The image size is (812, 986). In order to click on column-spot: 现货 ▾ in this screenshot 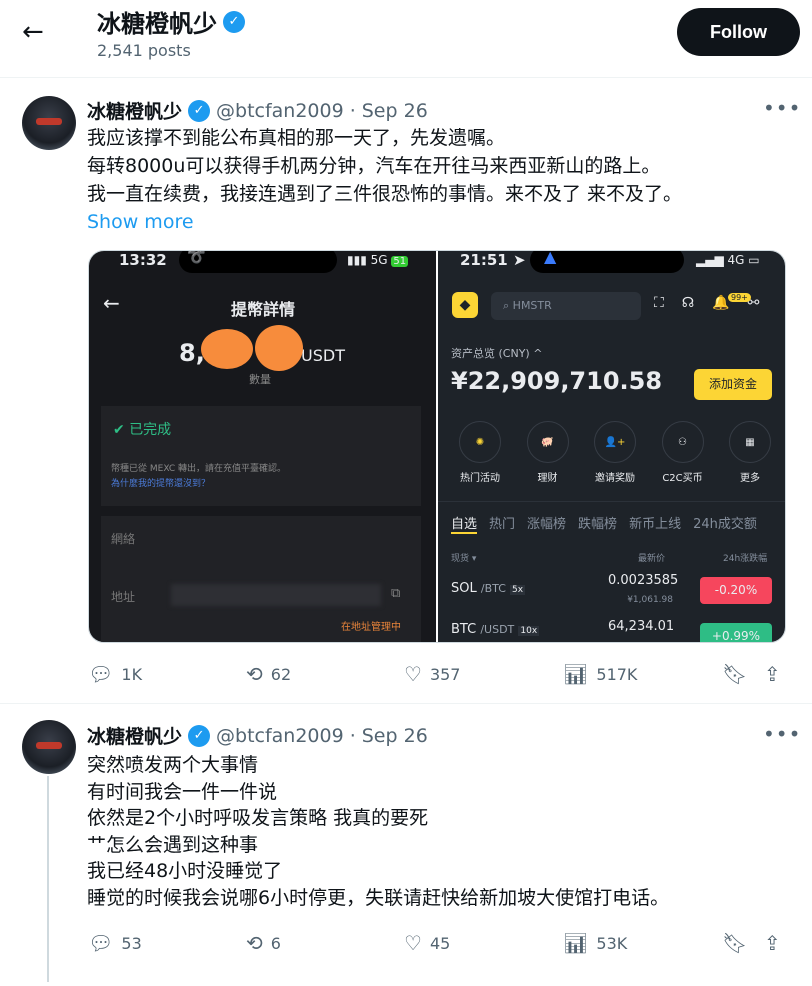, I will do `click(464, 559)`.